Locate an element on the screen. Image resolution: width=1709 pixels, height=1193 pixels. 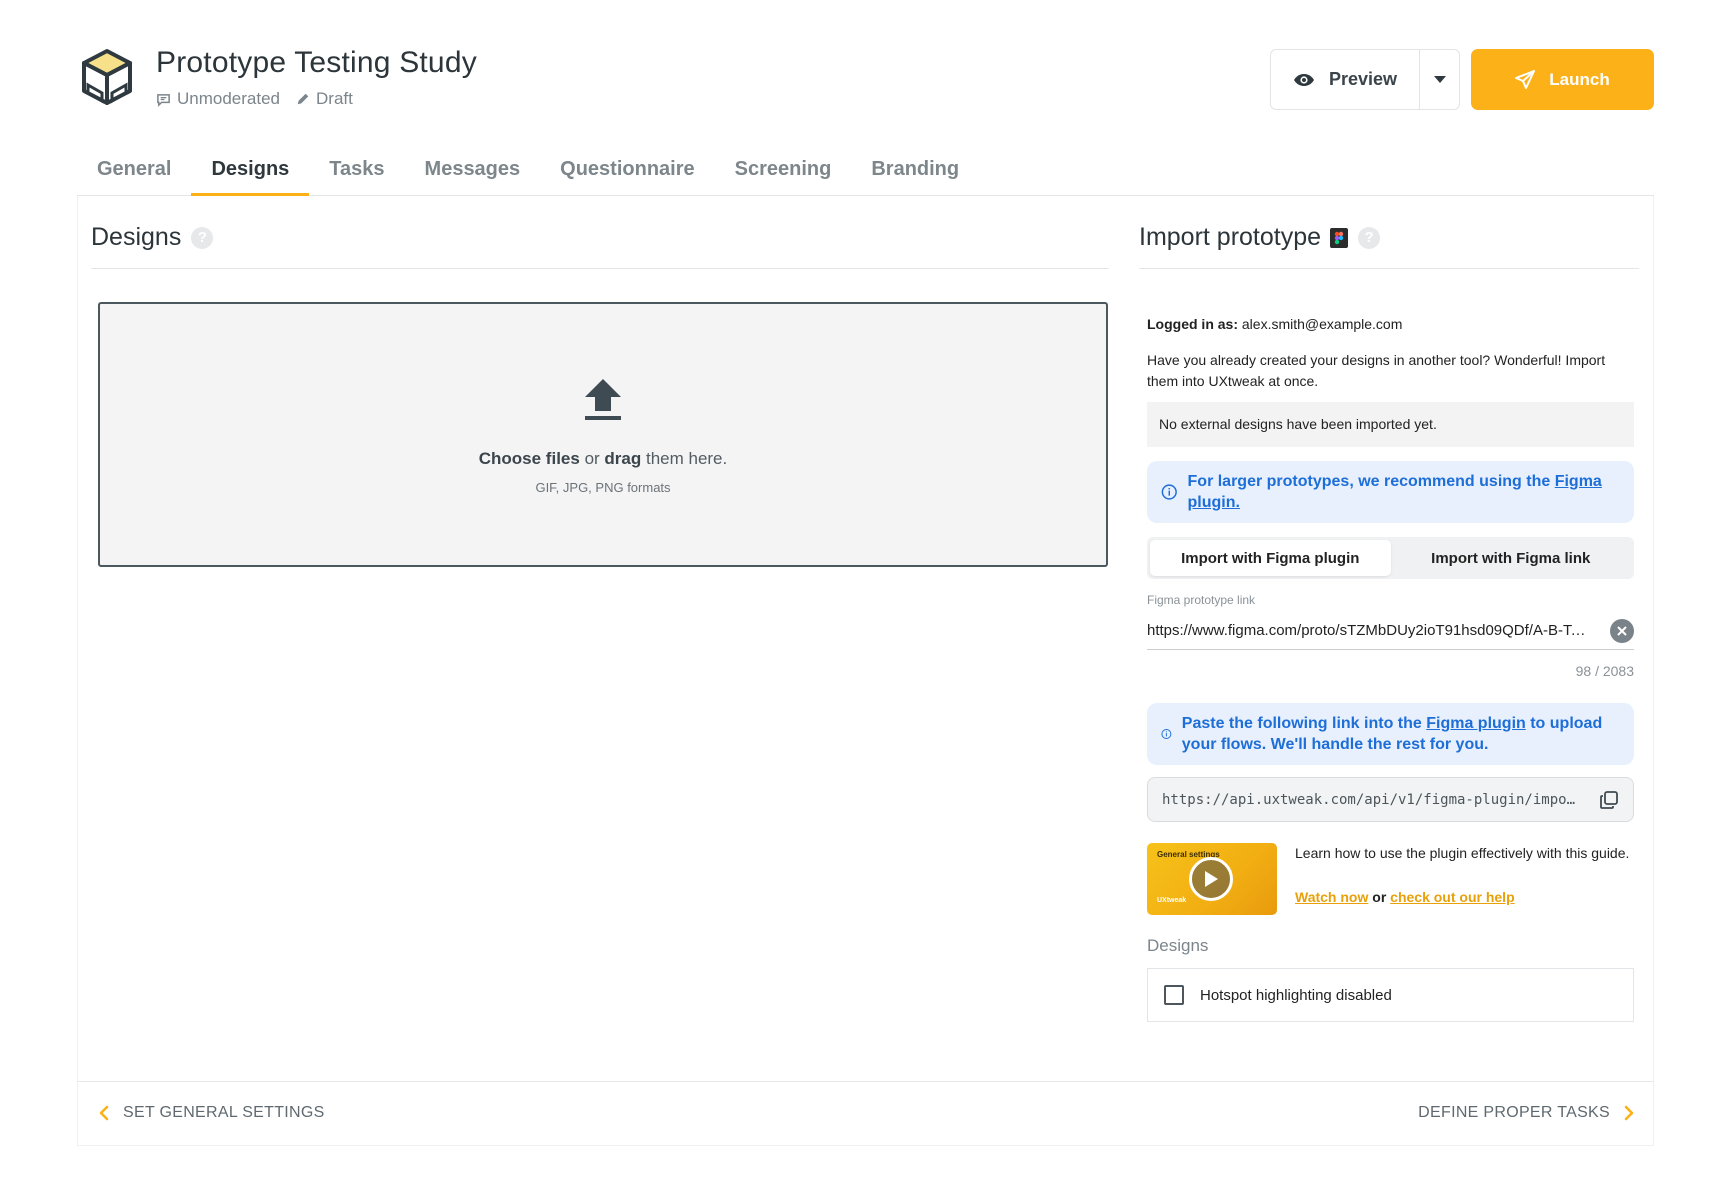
upload-icon is located at coordinates (603, 399).